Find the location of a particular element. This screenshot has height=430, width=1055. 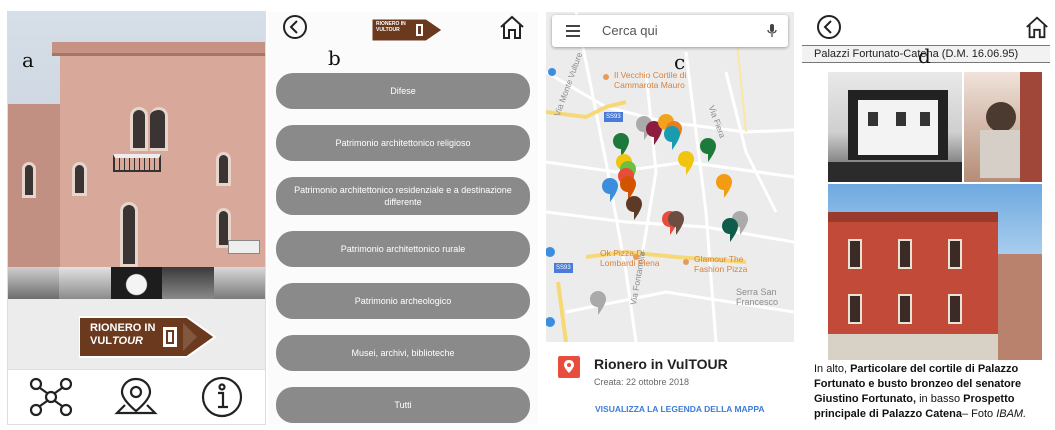

category-button-rurale: Patrimonio architettonico rurale is located at coordinates (403, 249).